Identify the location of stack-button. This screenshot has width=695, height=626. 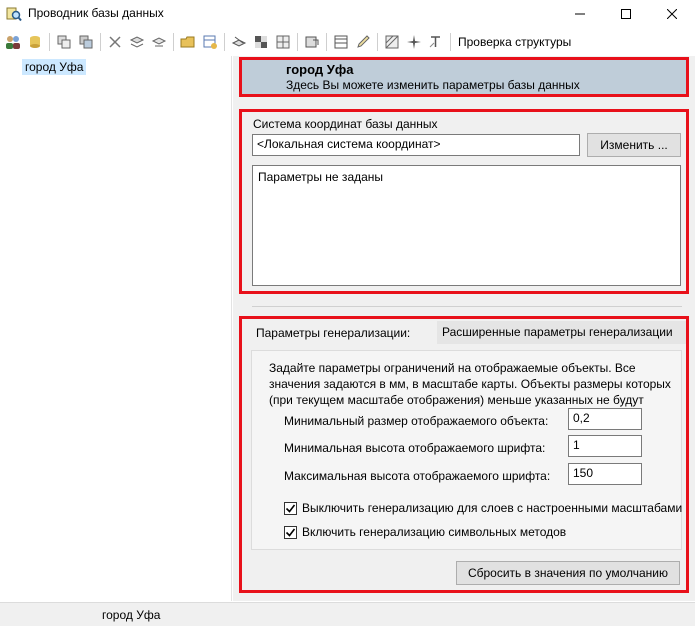
(137, 42).